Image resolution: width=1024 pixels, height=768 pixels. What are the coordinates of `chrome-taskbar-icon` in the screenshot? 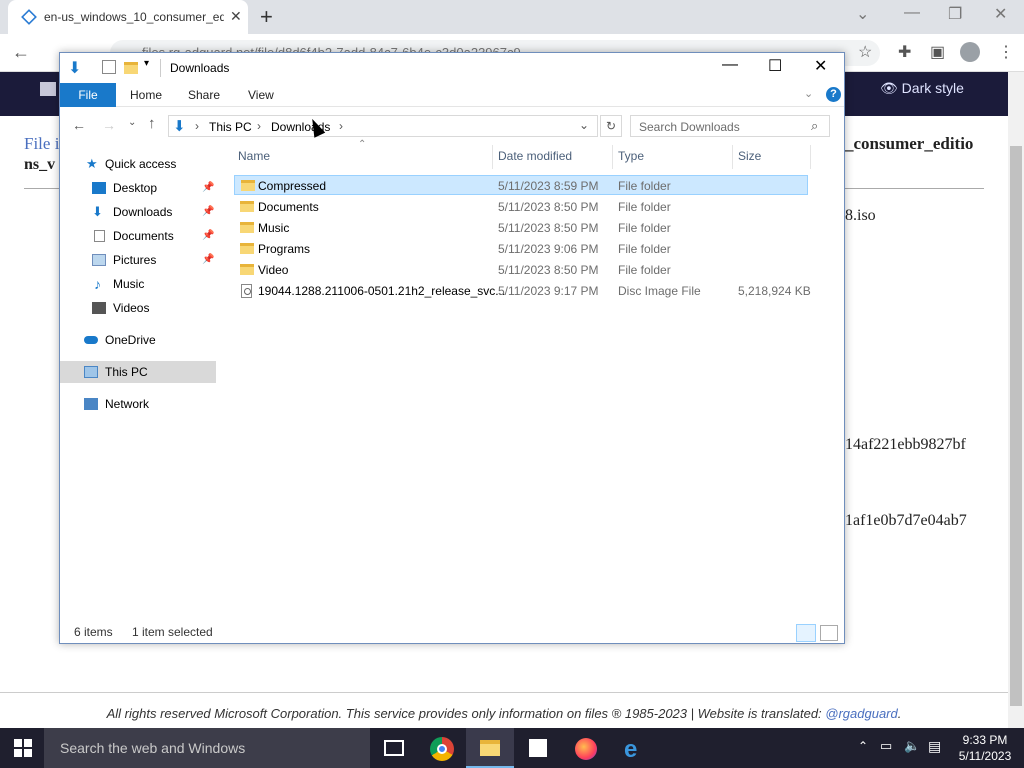 It's located at (442, 748).